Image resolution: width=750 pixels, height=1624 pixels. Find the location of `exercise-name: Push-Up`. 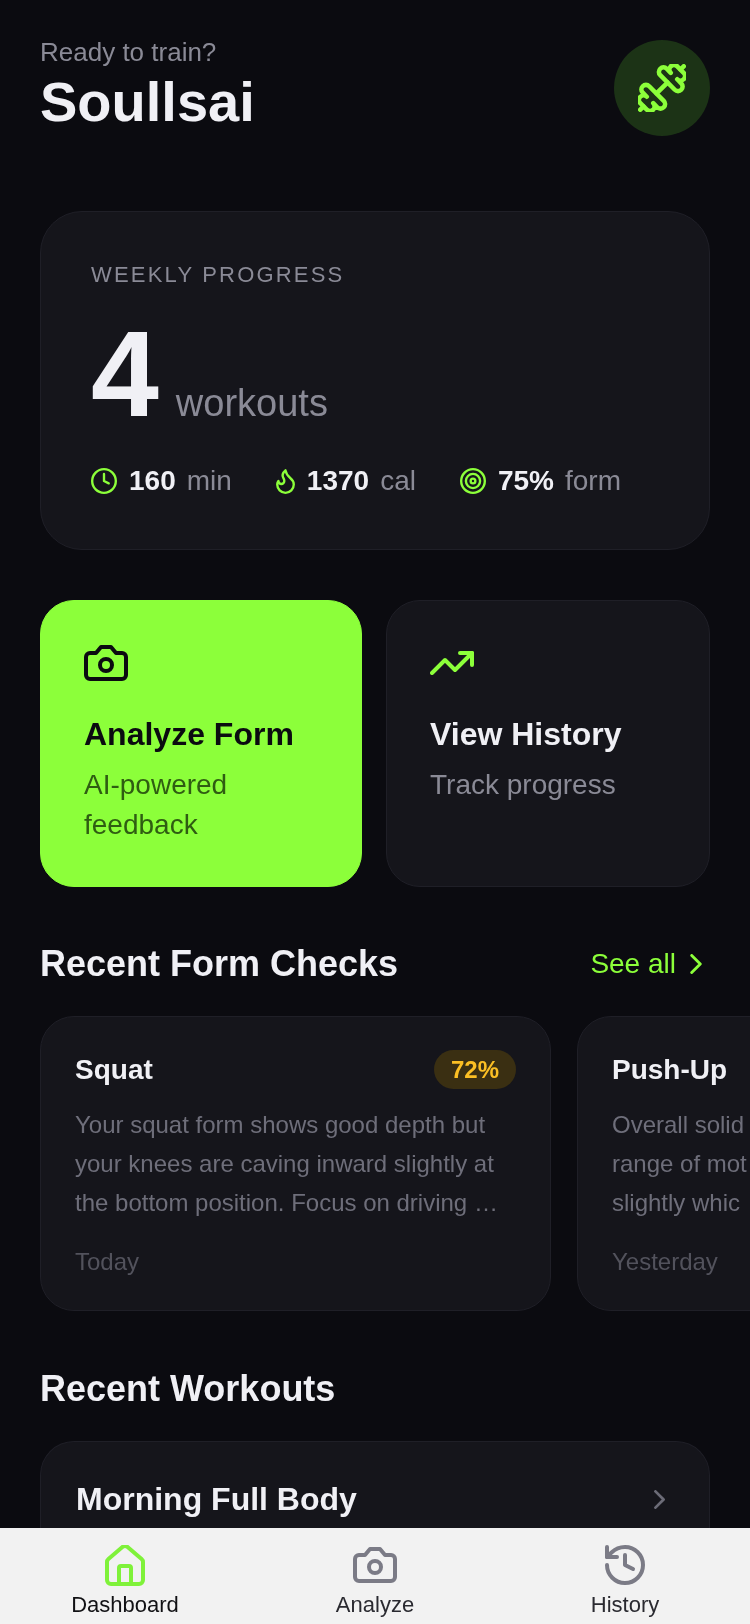

exercise-name: Push-Up is located at coordinates (670, 1069).